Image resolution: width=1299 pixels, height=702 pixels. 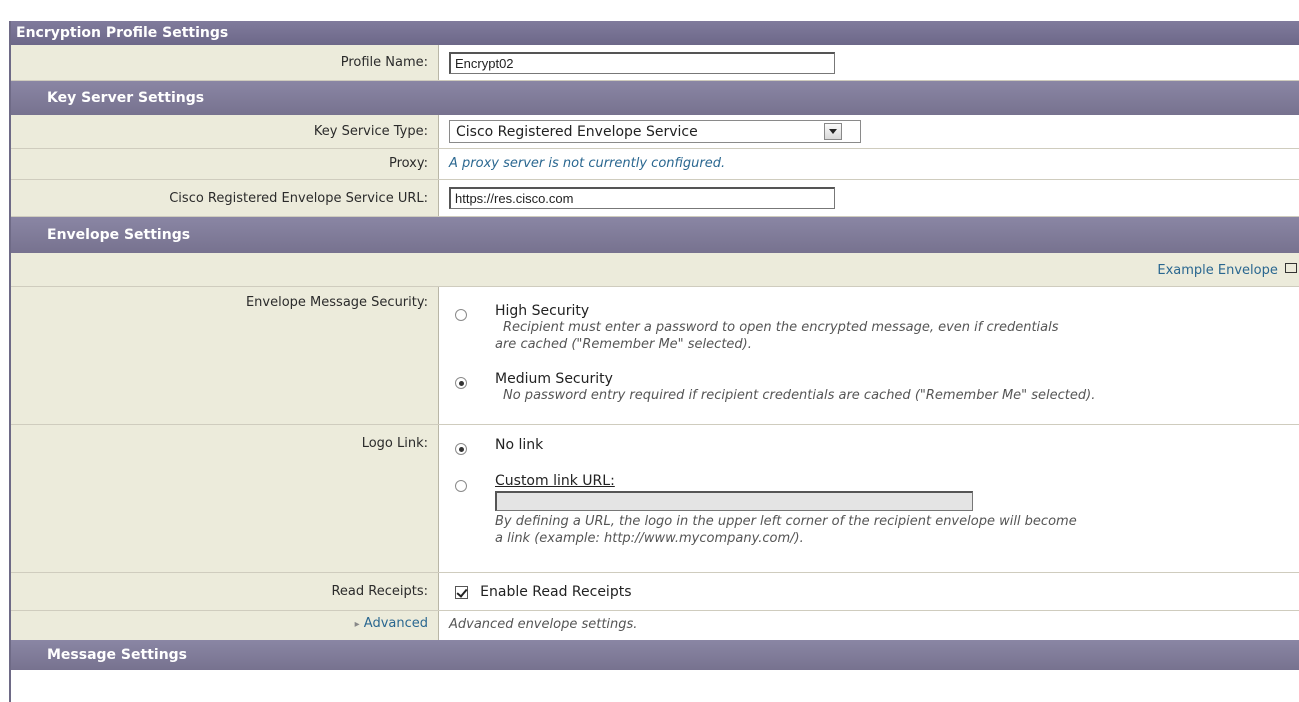 What do you see at coordinates (119, 235) in the screenshot?
I see `section-title: Envelope Settings` at bounding box center [119, 235].